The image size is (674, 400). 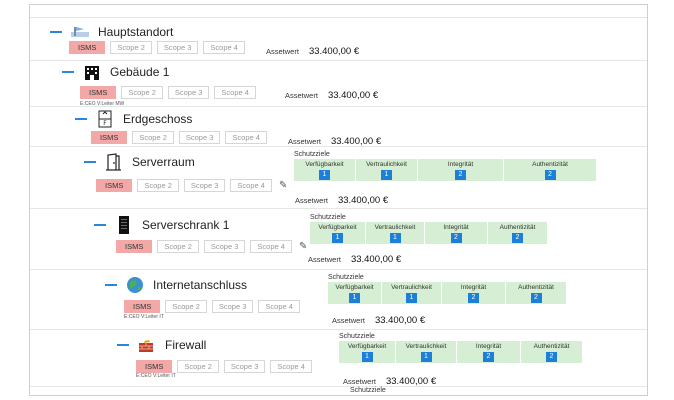 What do you see at coordinates (161, 345) in the screenshot?
I see `tree-node-header: Firewall` at bounding box center [161, 345].